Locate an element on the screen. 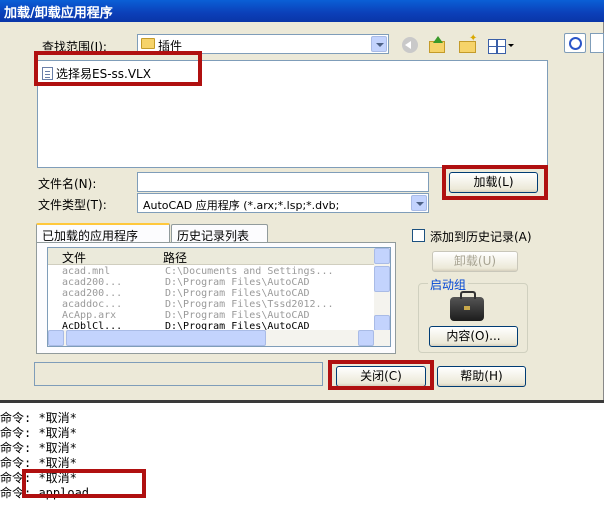 The width and height of the screenshot is (604, 505). column-file: 文件 is located at coordinates (74, 257).